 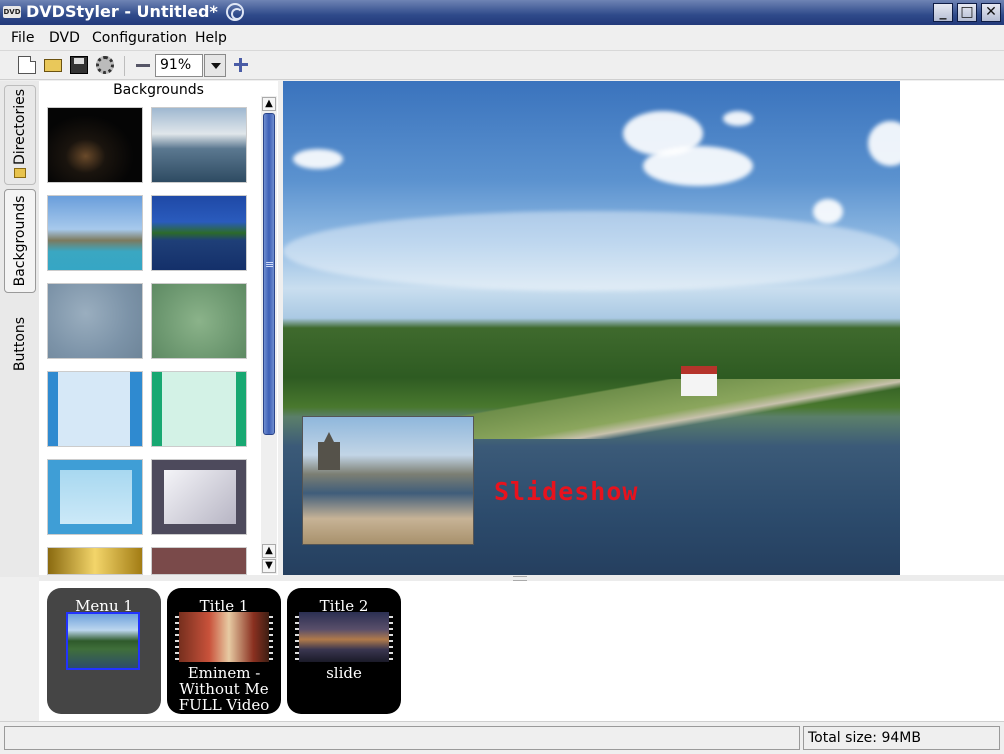 I want to click on menu-file: File, so click(x=22, y=38).